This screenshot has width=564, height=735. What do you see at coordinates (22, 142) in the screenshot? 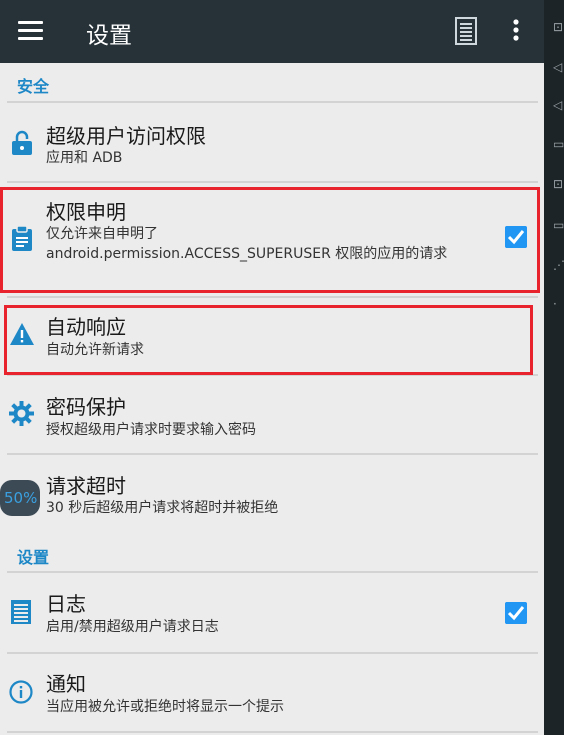
I see `lock-icon` at bounding box center [22, 142].